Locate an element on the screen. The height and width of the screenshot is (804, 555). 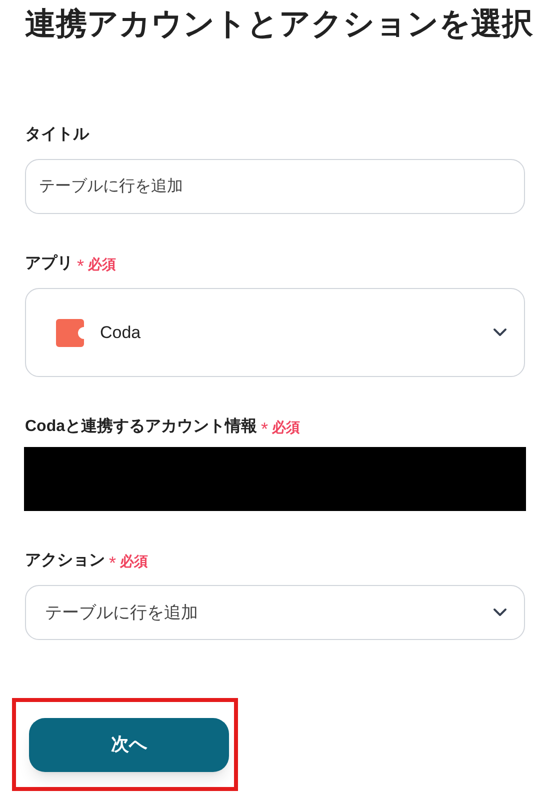
app-logo-icon is located at coordinates (70, 332).